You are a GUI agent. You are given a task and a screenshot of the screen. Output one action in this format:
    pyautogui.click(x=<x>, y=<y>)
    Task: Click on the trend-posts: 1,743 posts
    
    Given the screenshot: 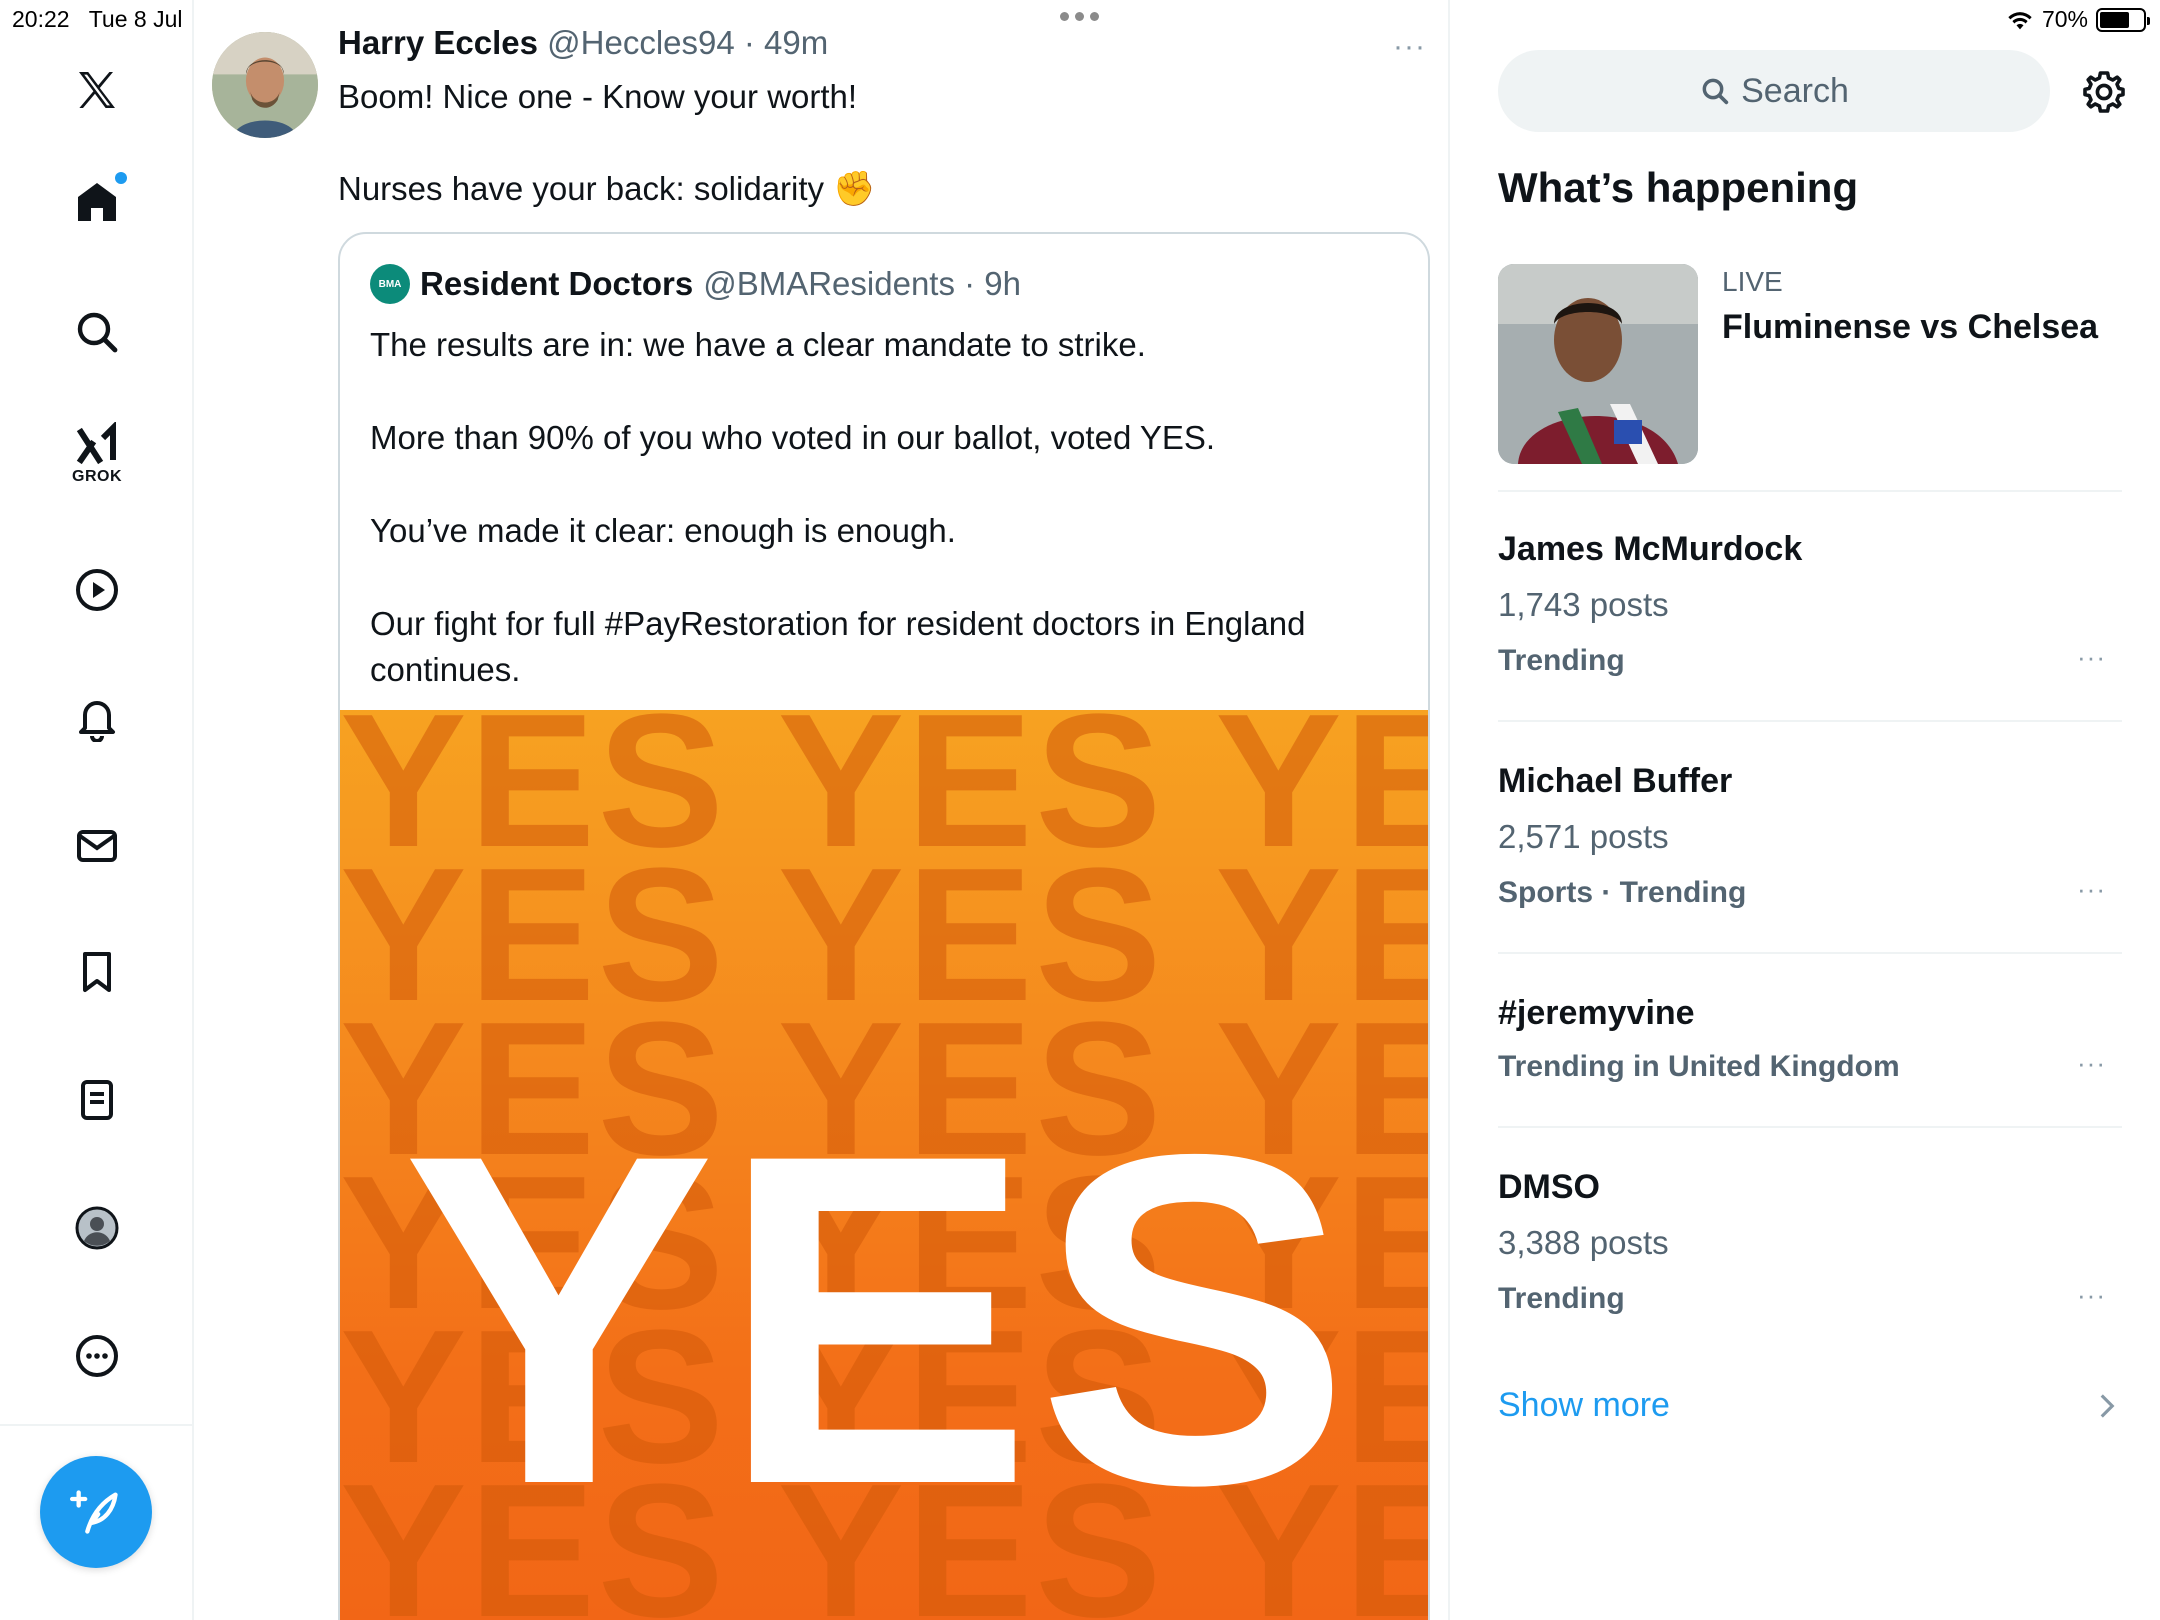 What is the action you would take?
    pyautogui.click(x=1583, y=604)
    